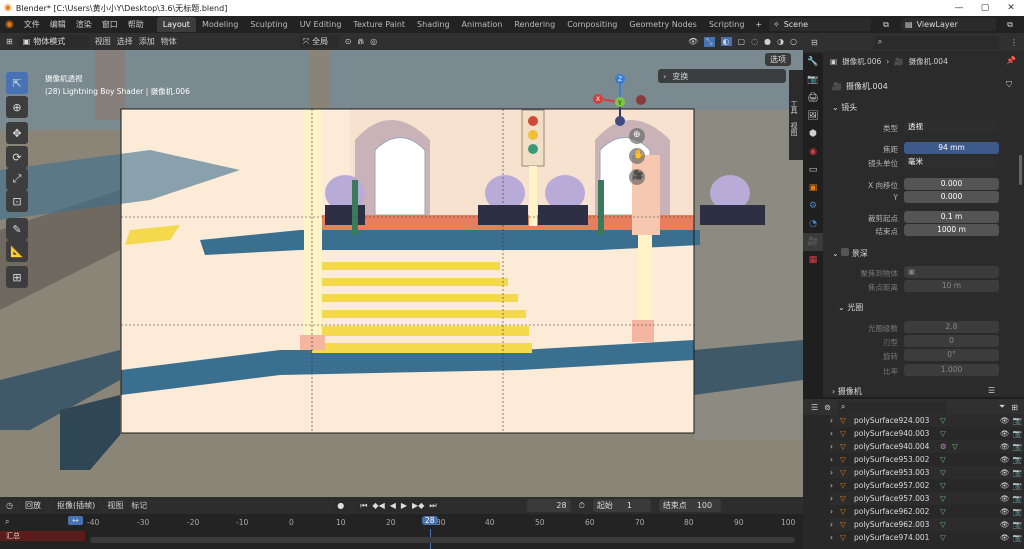 This screenshot has height=549, width=1024. What do you see at coordinates (886, 25) in the screenshot?
I see `scene-new-icon: ⧉` at bounding box center [886, 25].